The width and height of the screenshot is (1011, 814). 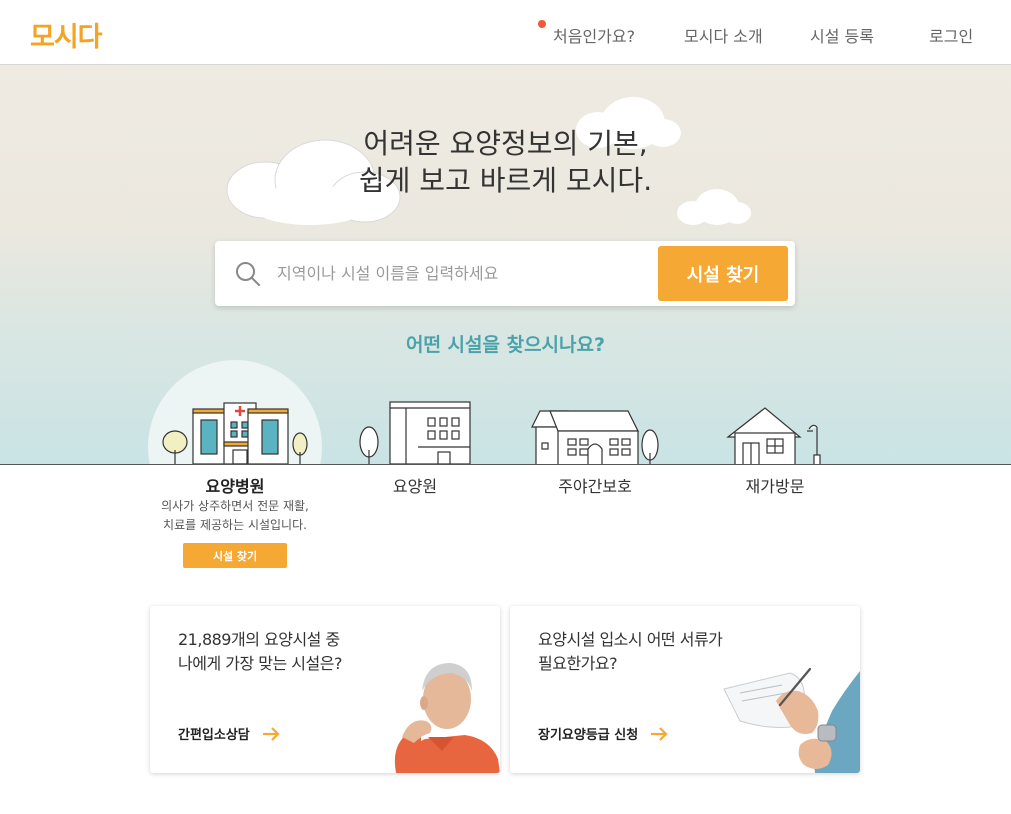 What do you see at coordinates (505, 143) in the screenshot?
I see `hero-title-line1: 어려운 요양정보의 기본,` at bounding box center [505, 143].